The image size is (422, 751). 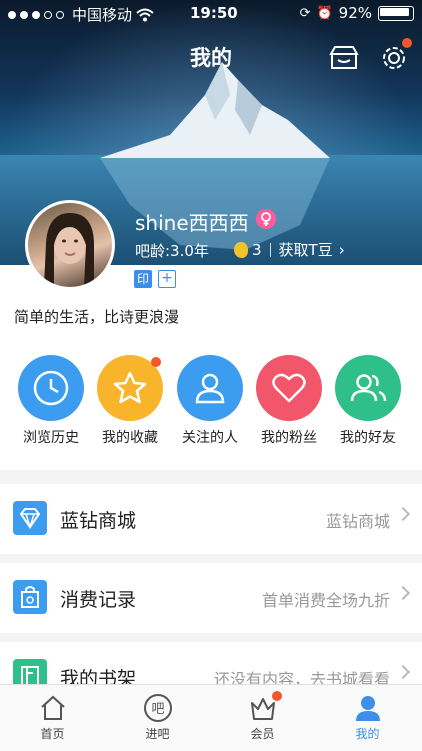 I want to click on get-beans-link: 获取T豆, so click(x=306, y=249).